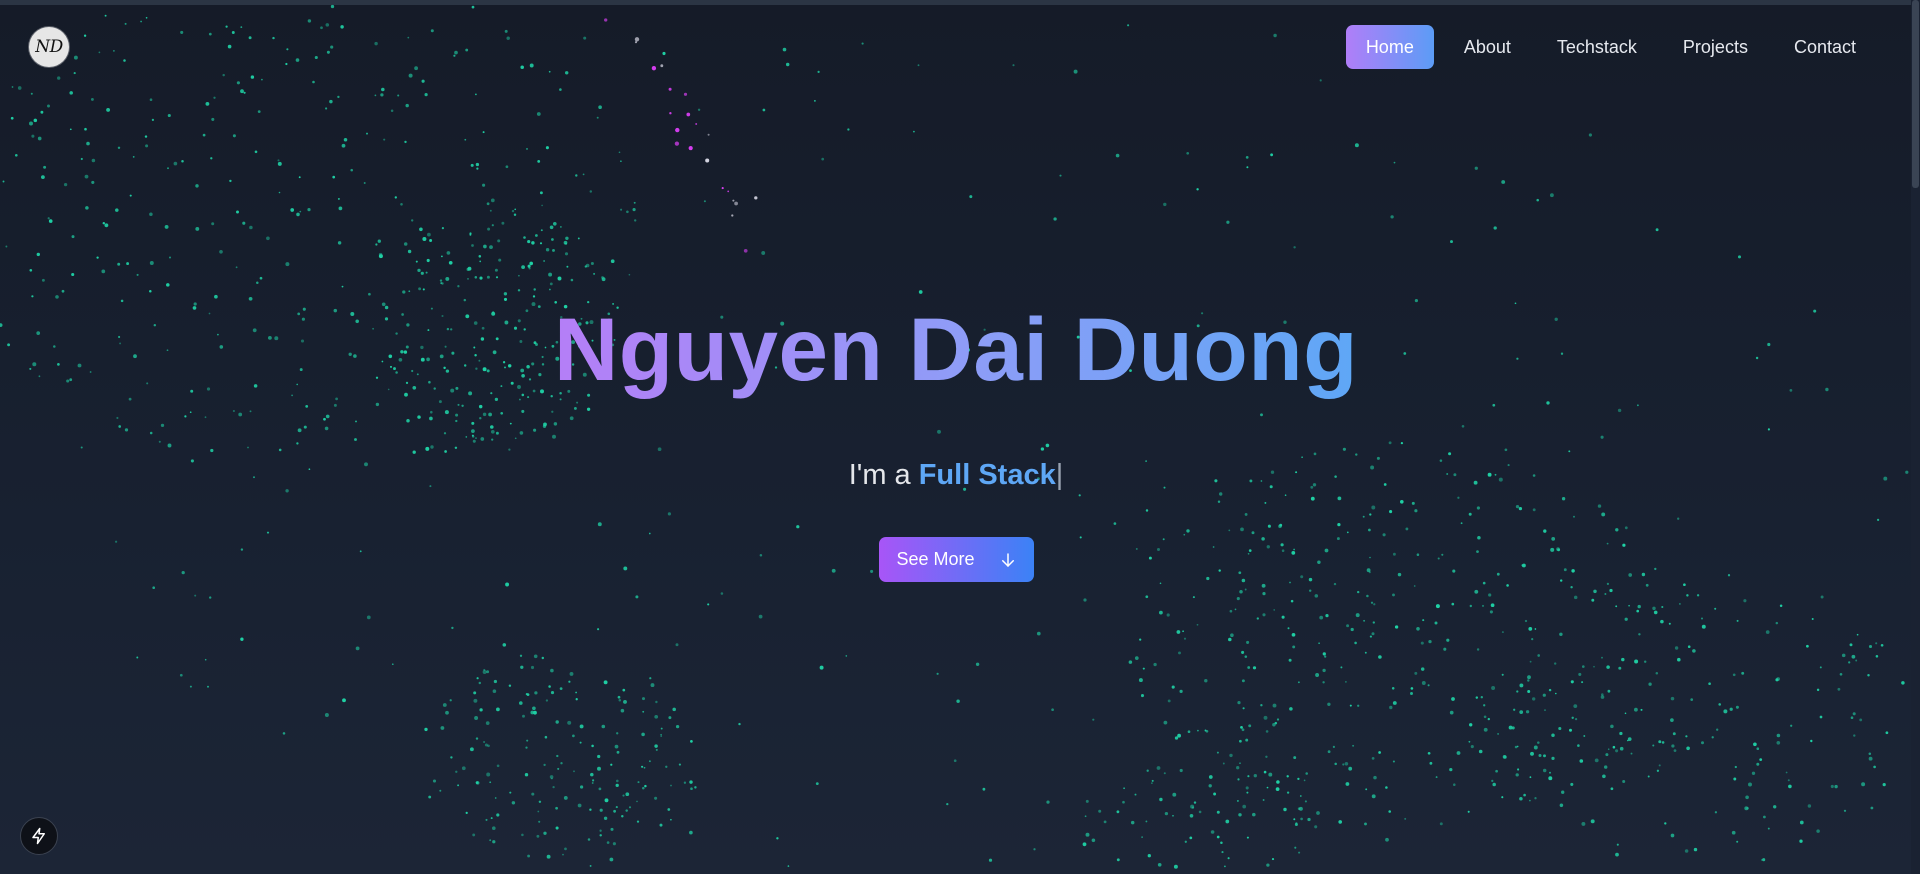 This screenshot has height=874, width=1920. Describe the element at coordinates (1825, 47) in the screenshot. I see `nav-item-contact: Contact` at that location.